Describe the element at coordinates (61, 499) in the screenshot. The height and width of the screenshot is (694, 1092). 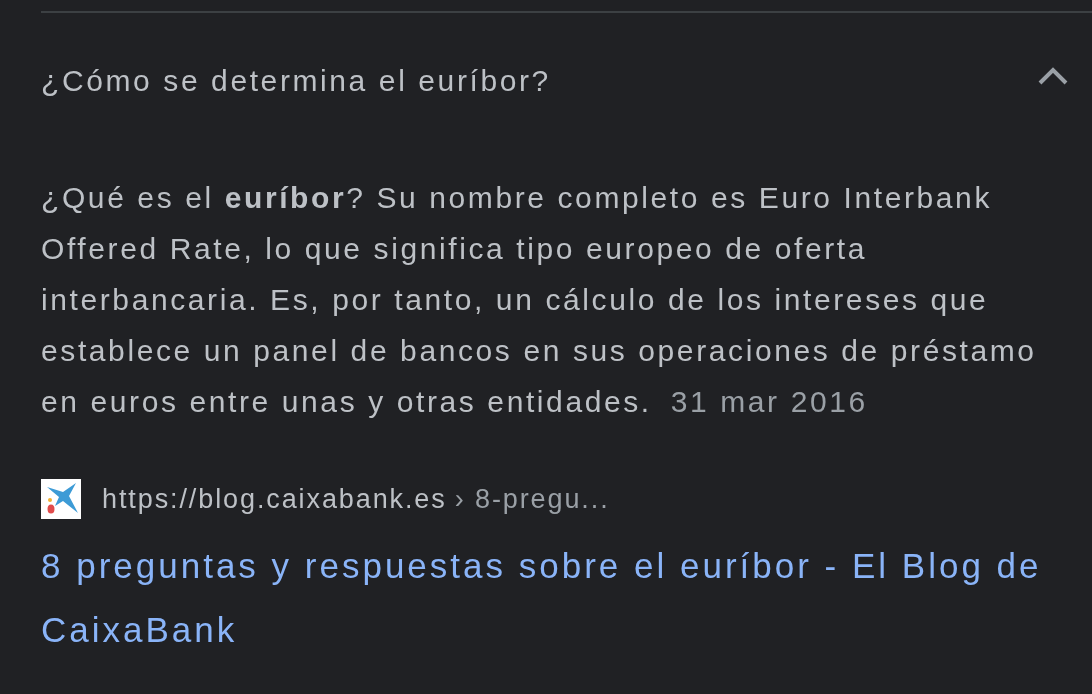
I see `favicon-icon` at that location.